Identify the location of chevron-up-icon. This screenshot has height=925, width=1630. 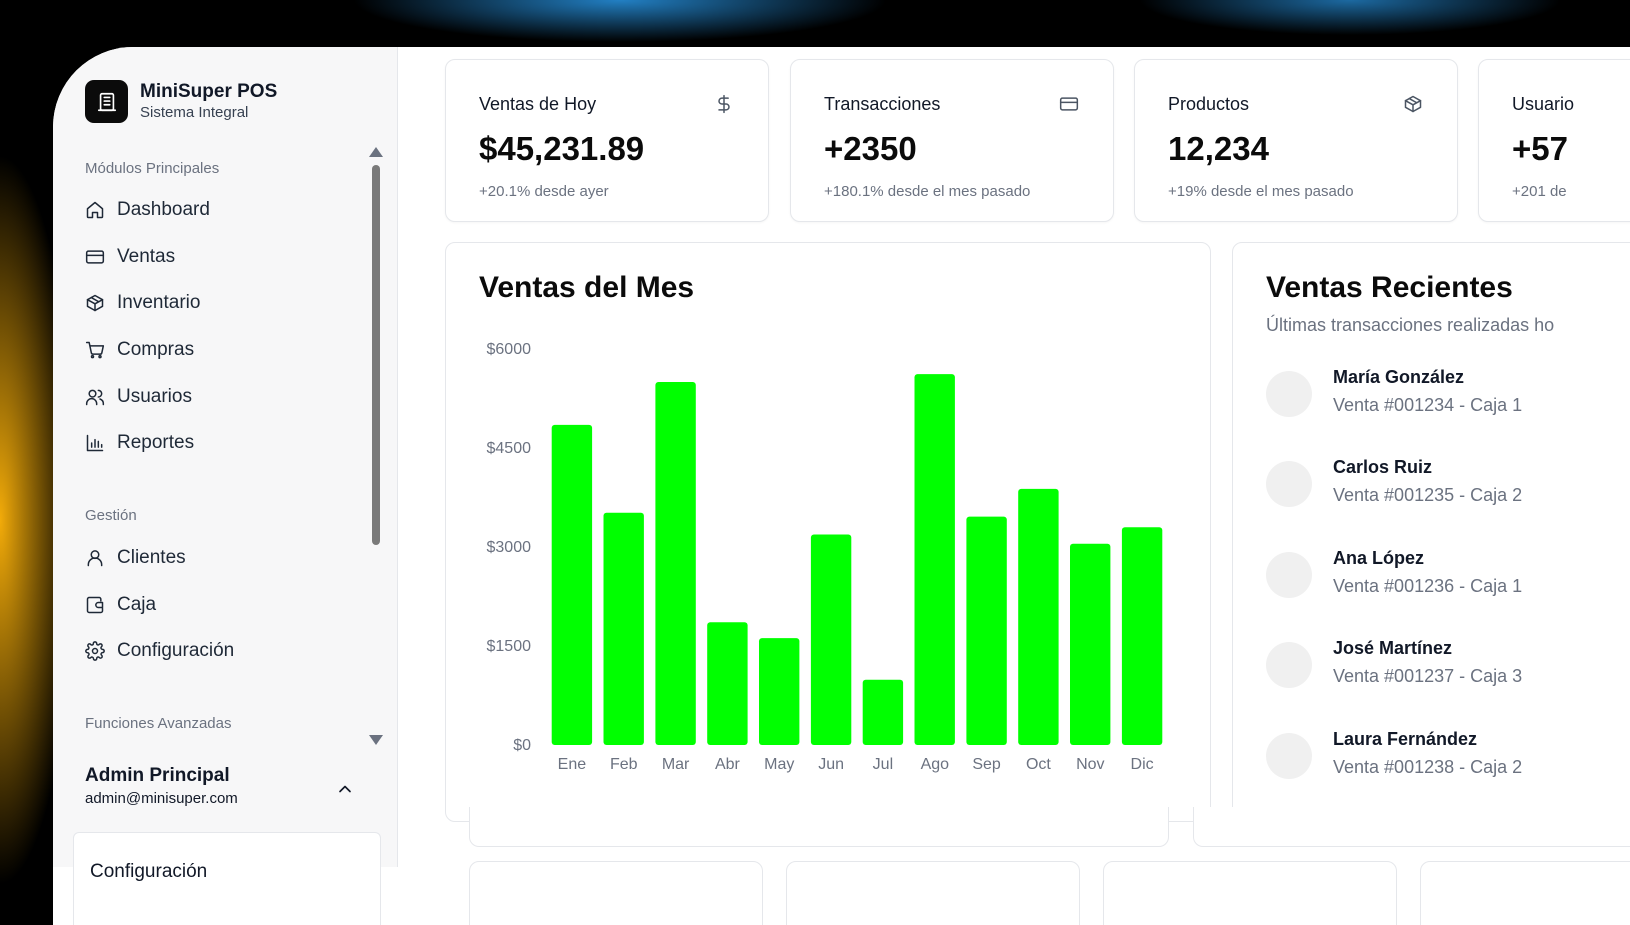
(345, 789).